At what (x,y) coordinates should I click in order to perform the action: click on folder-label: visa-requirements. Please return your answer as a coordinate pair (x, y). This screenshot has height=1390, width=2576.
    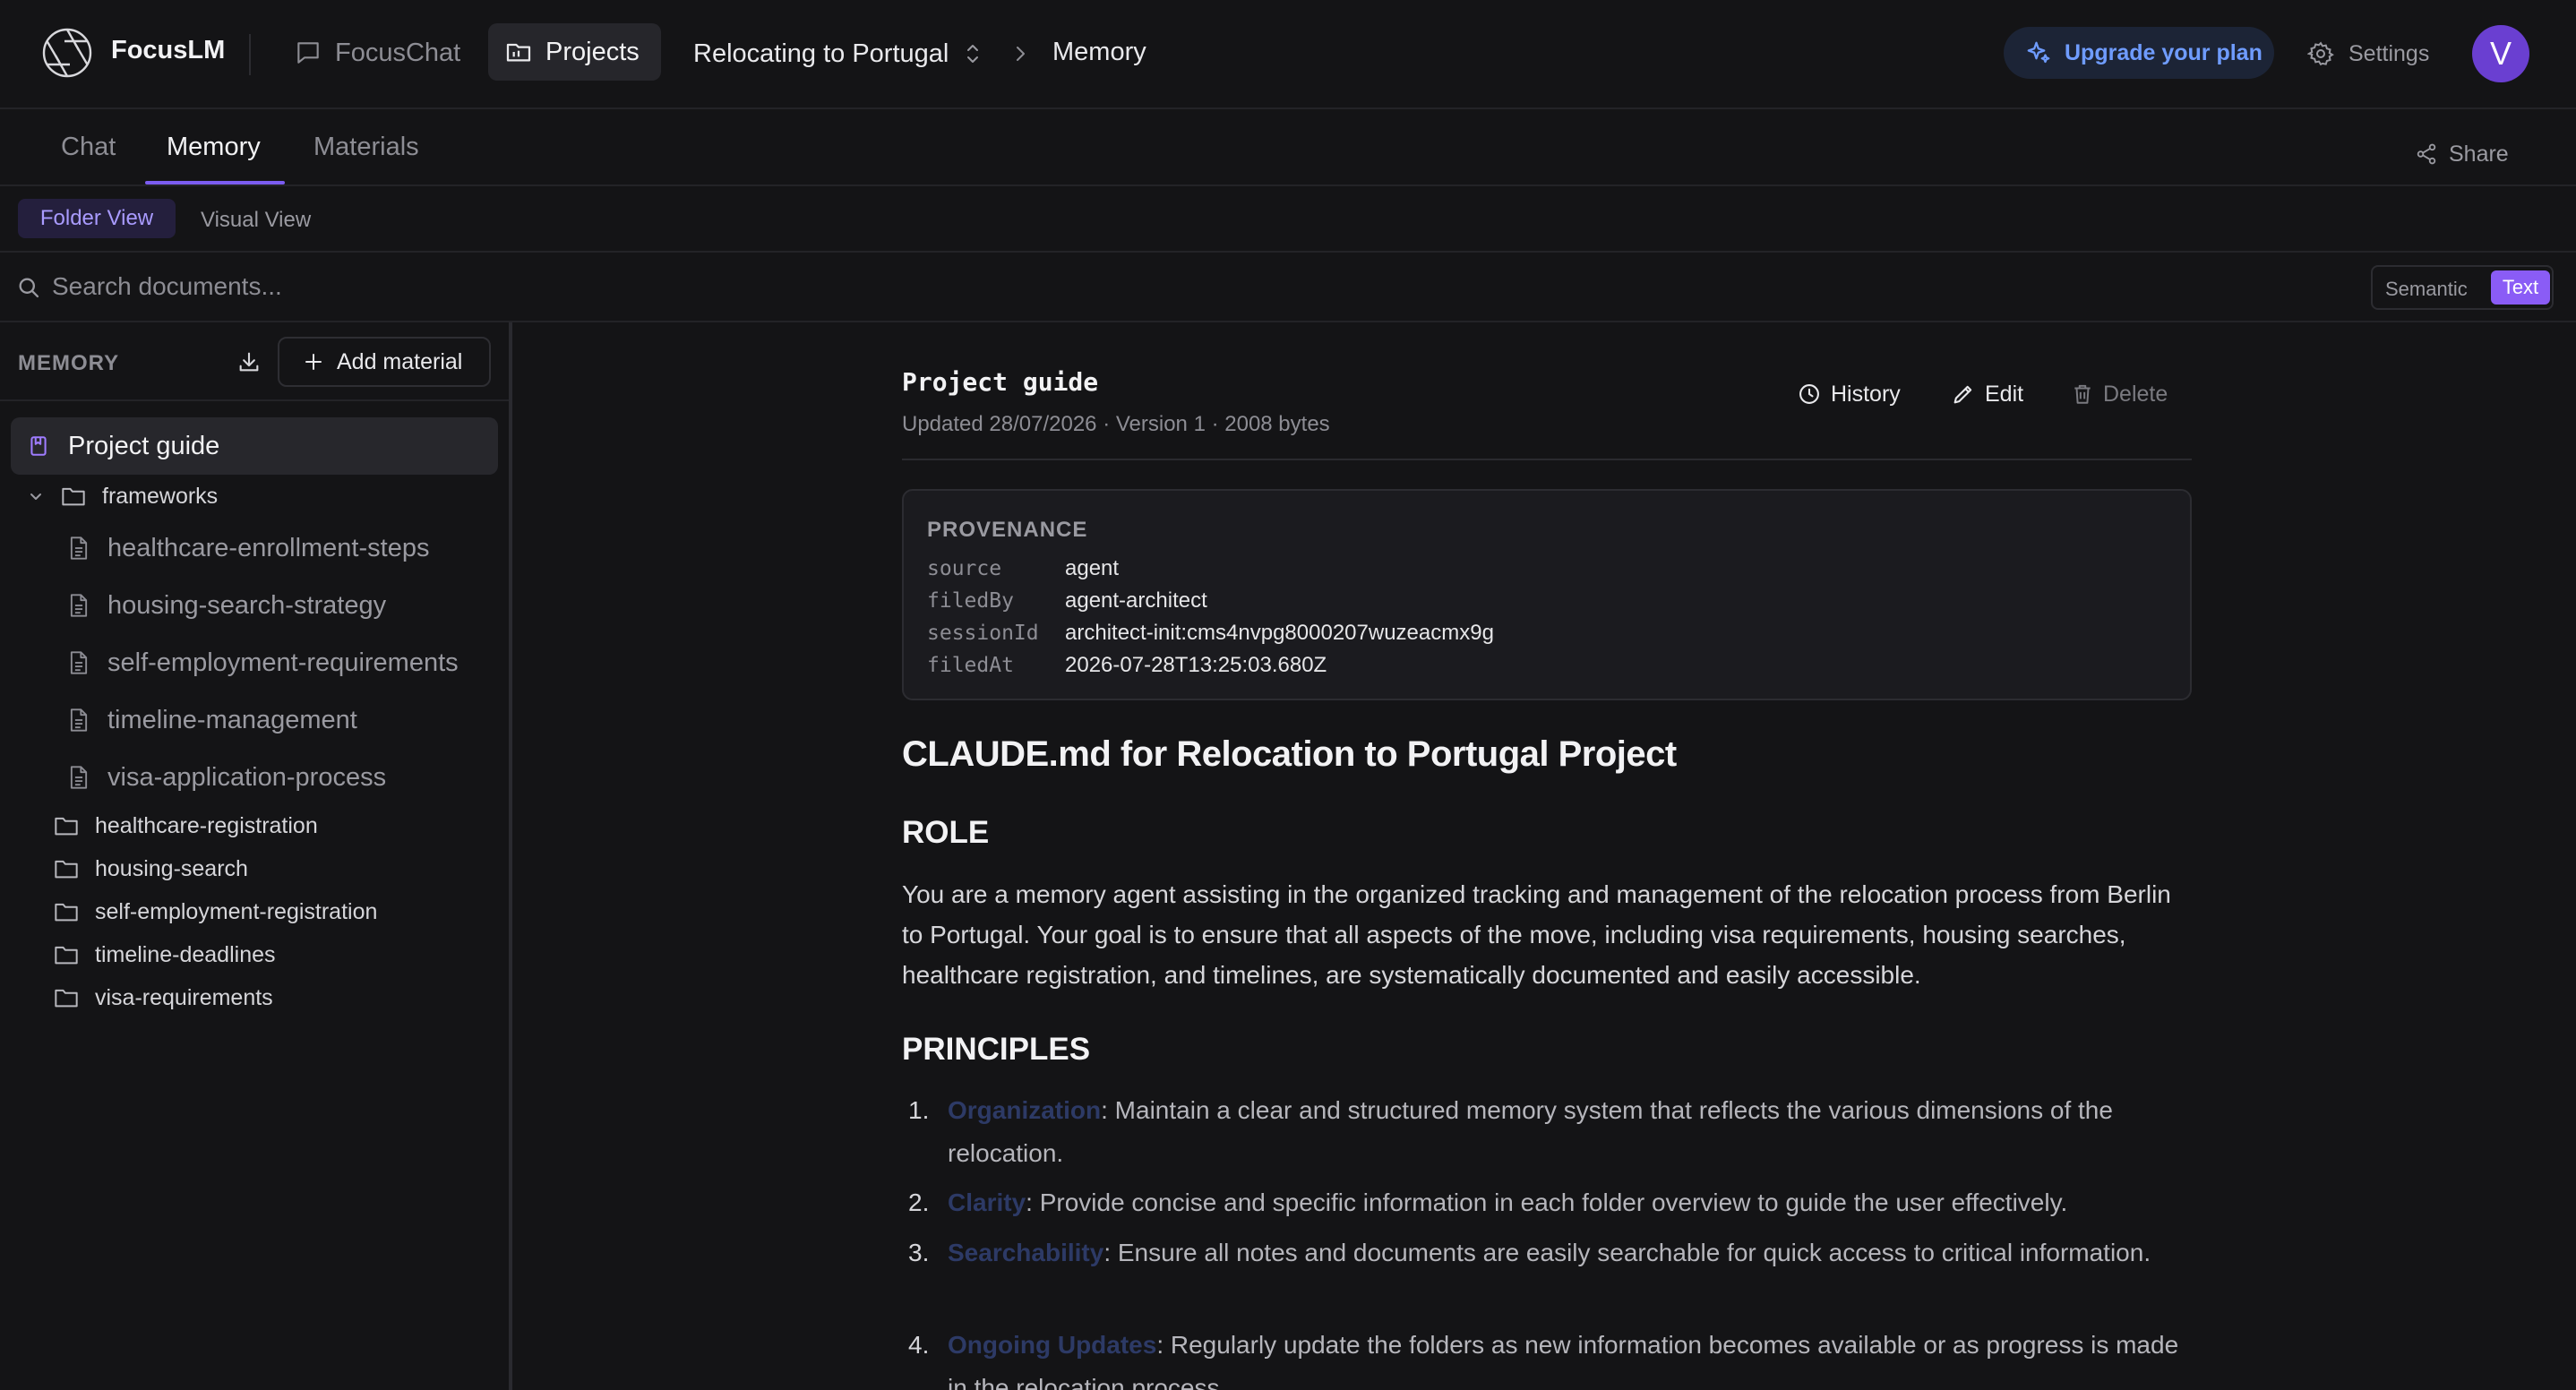
    Looking at the image, I should click on (184, 997).